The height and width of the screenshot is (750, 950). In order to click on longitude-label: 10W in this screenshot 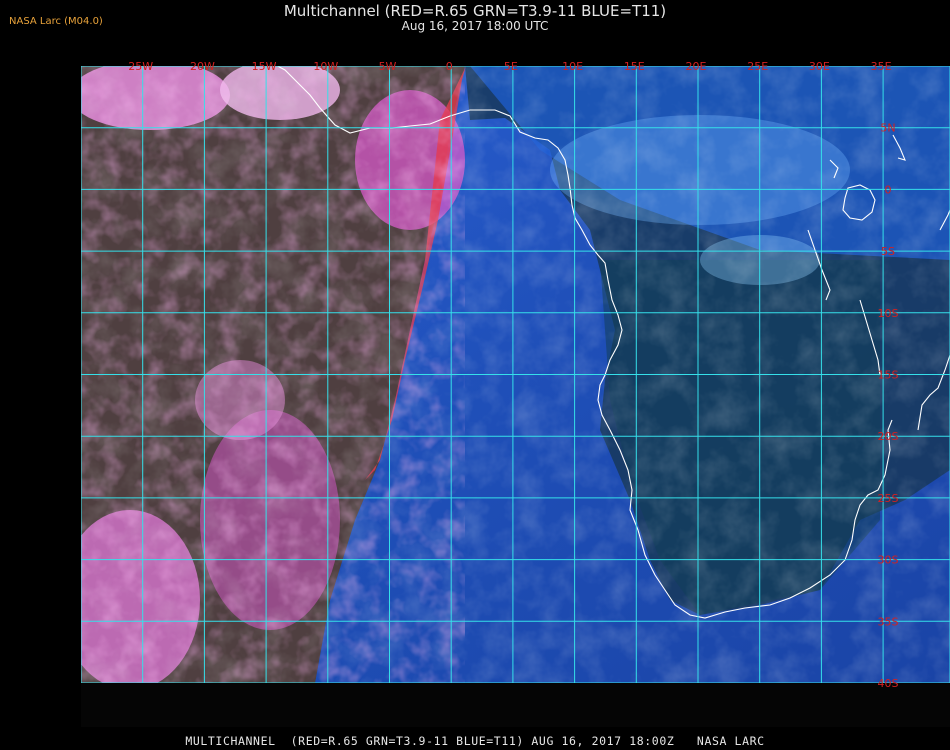, I will do `click(325, 66)`.